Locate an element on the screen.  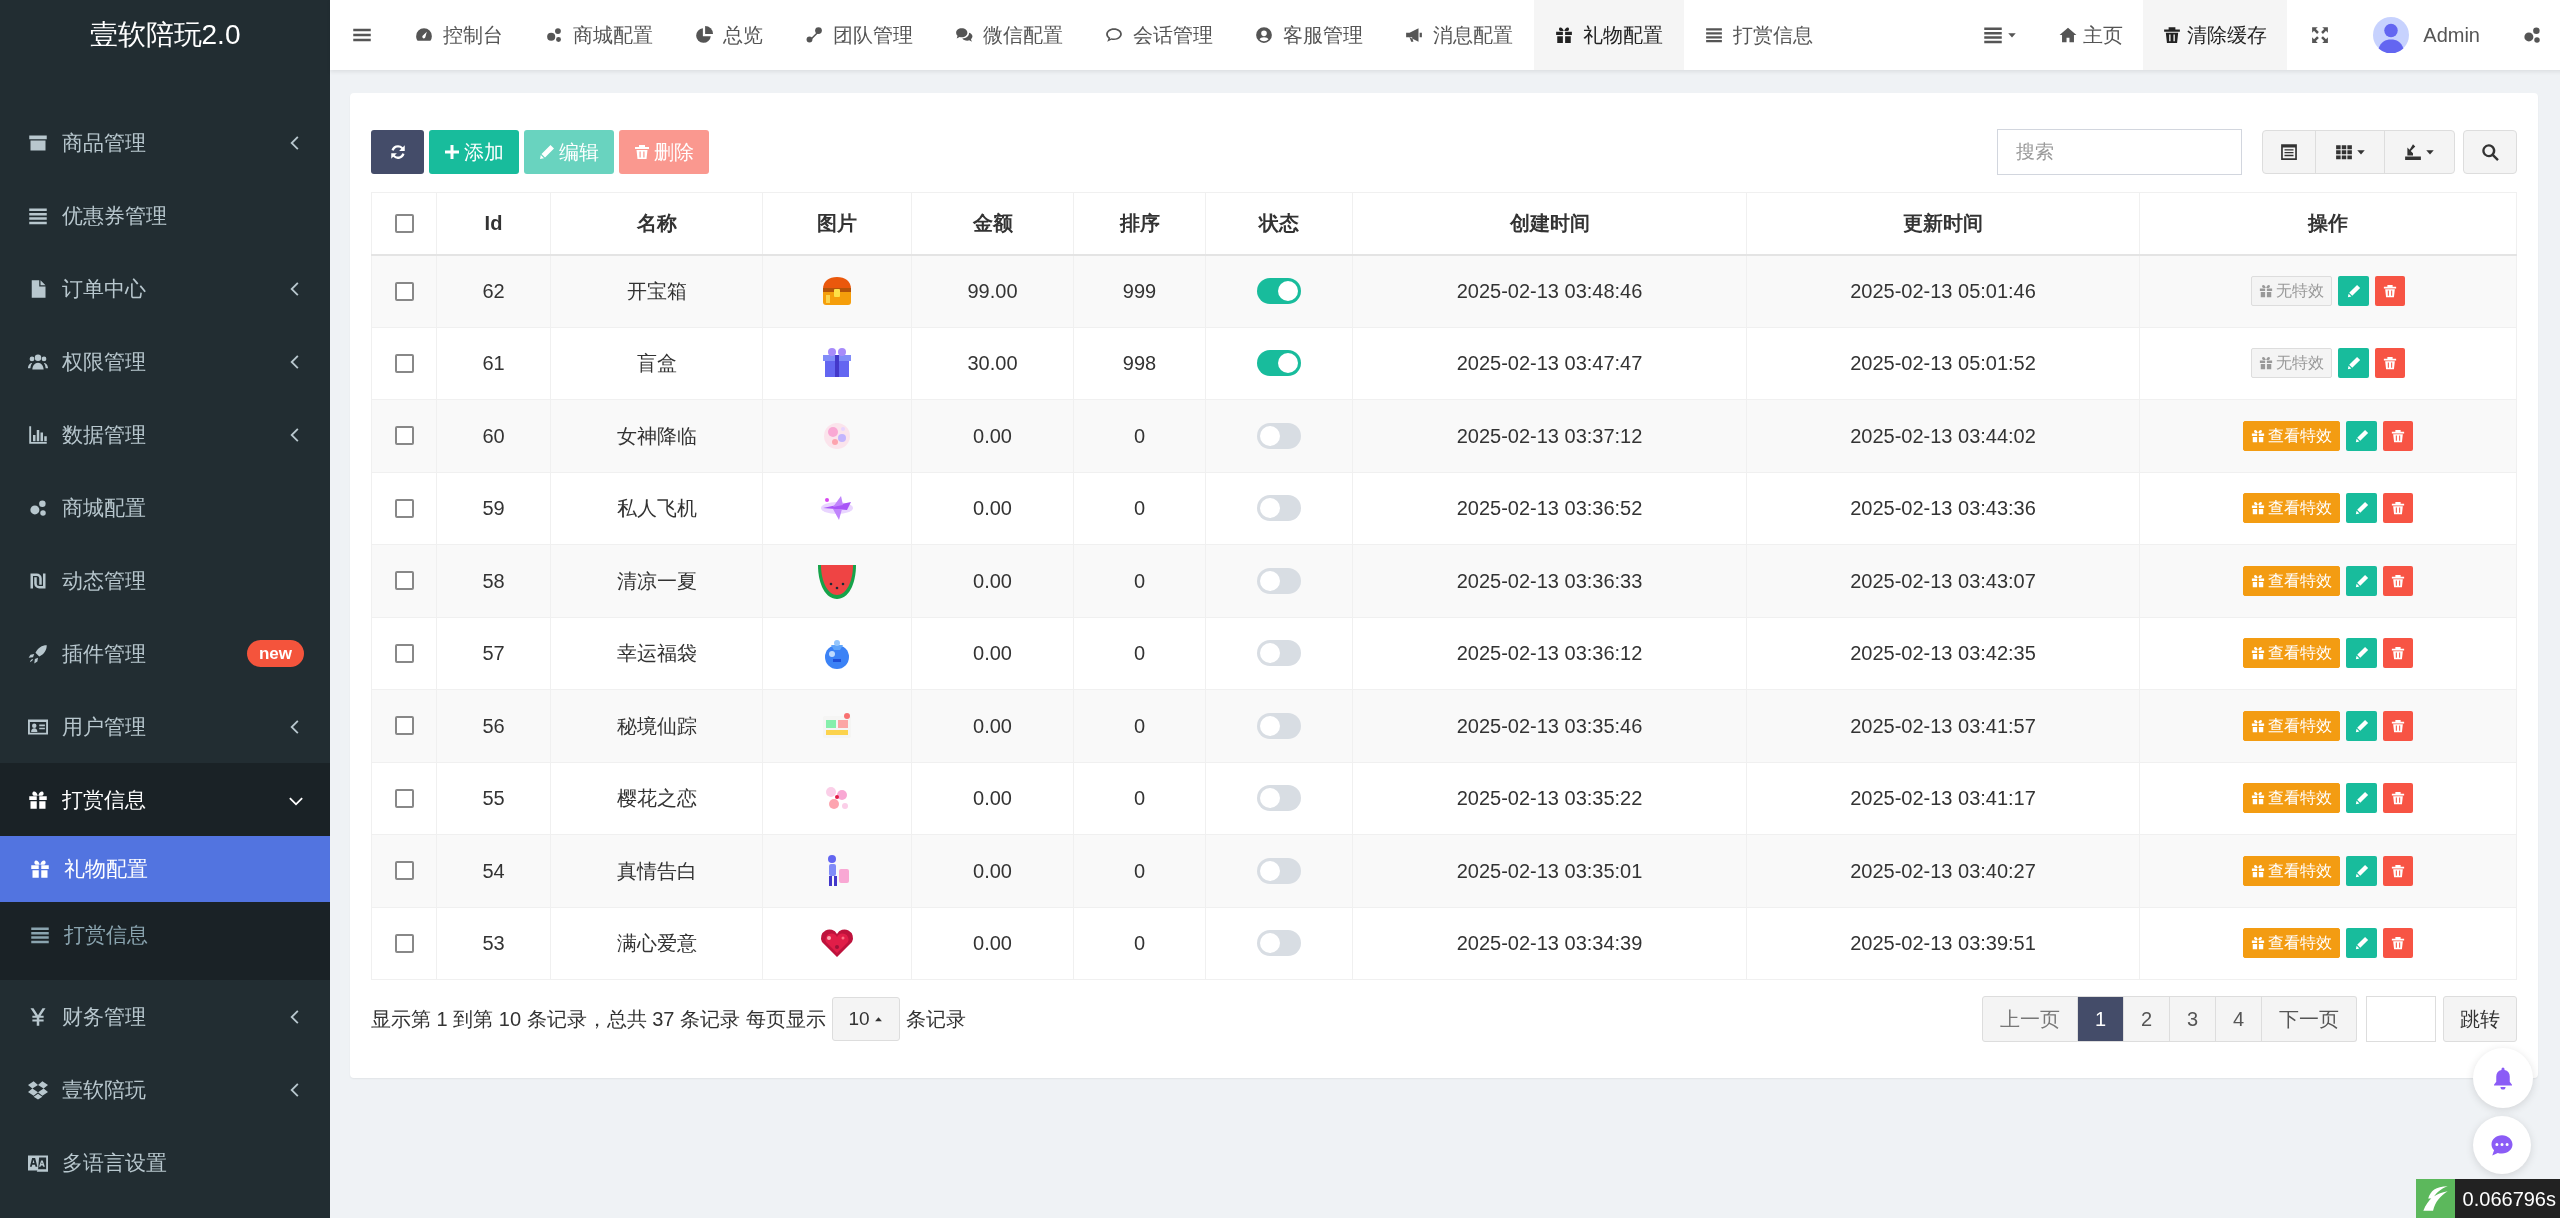
table-cell: 999 is located at coordinates (1139, 291).